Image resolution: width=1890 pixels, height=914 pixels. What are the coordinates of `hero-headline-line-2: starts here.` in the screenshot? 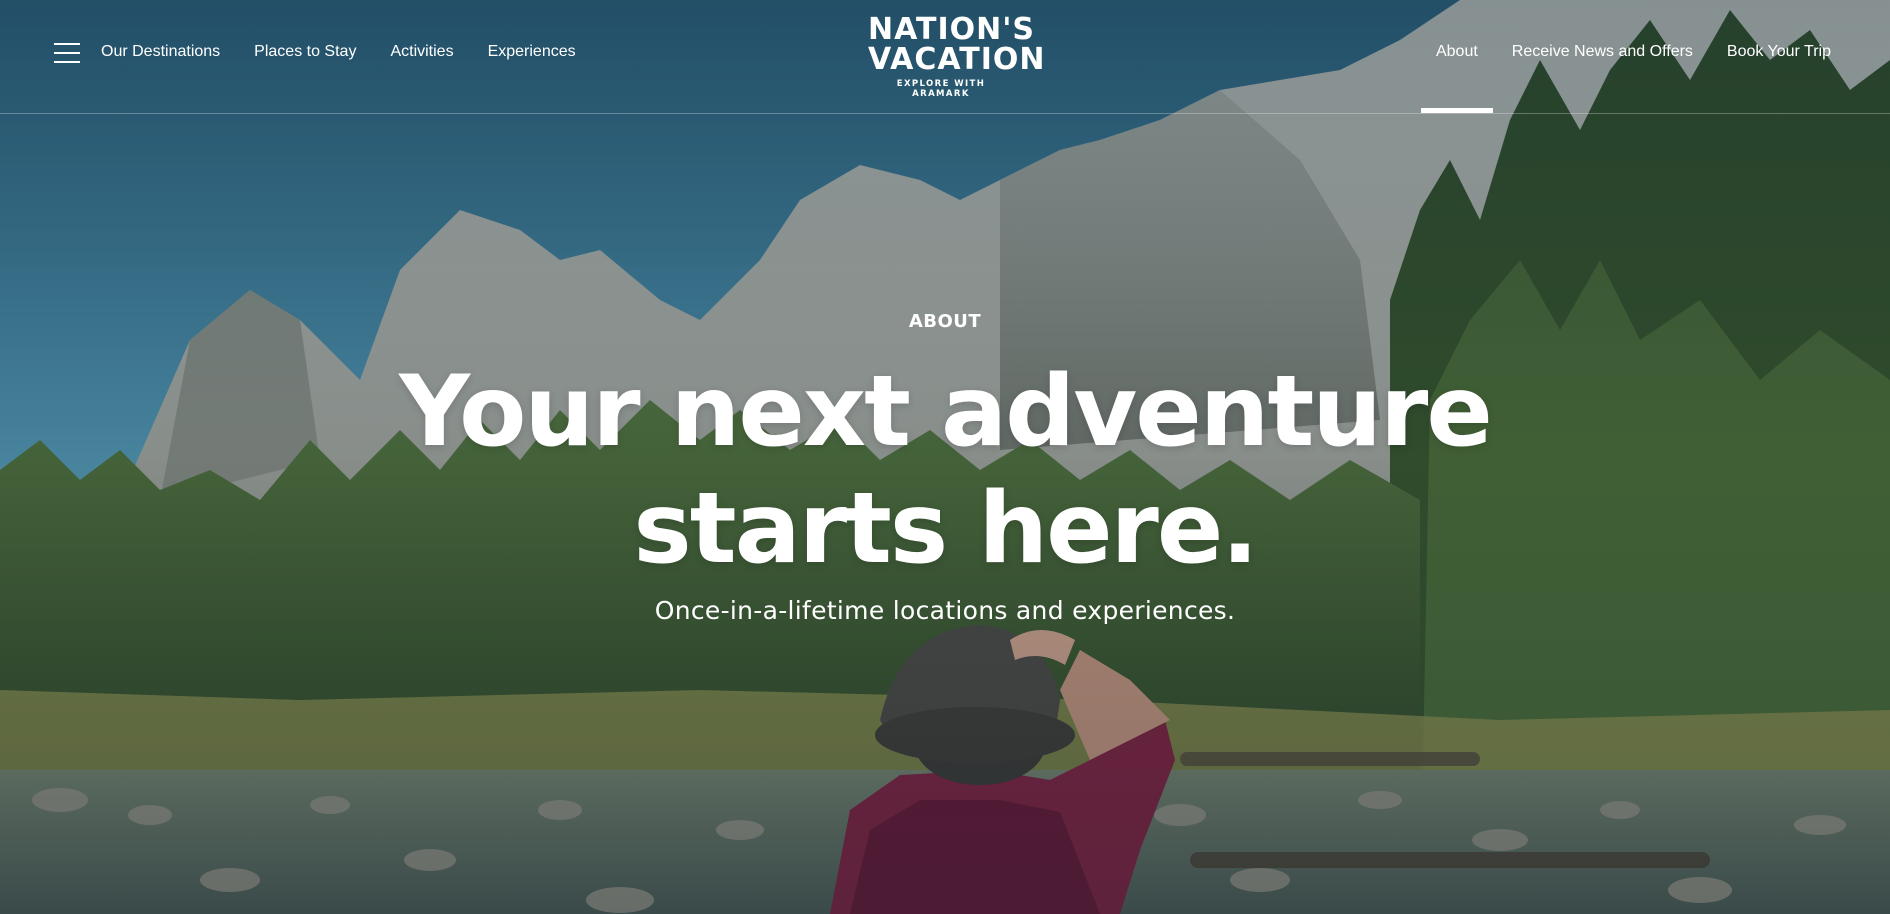 It's located at (945, 529).